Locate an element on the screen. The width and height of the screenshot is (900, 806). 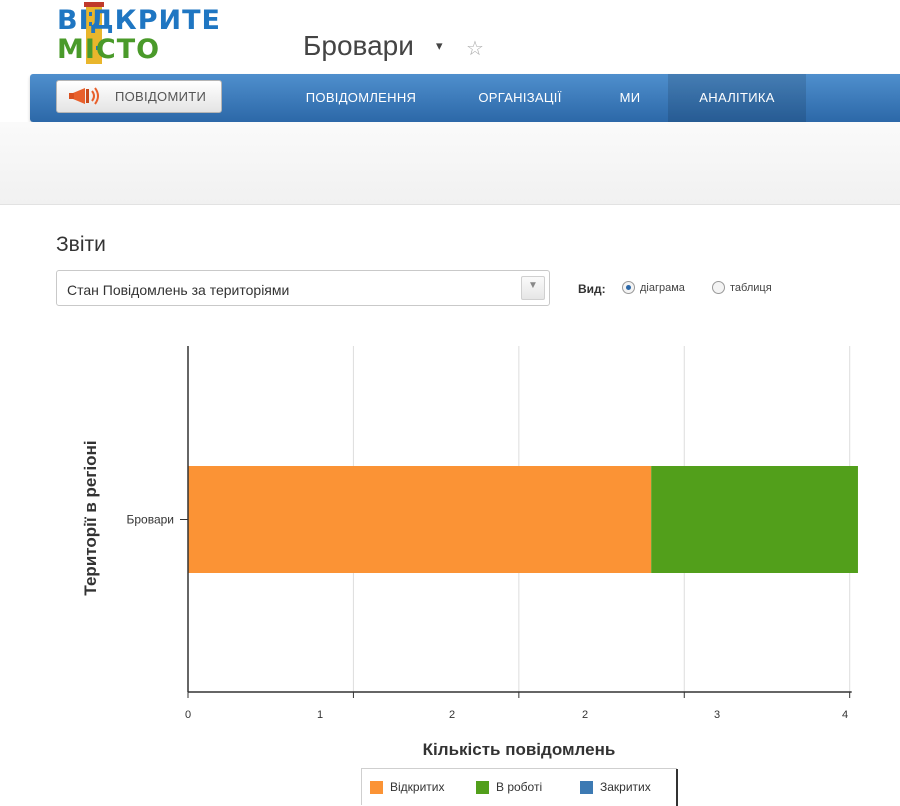
report-button-label: ПОВІДОМИТИ is located at coordinates (161, 96).